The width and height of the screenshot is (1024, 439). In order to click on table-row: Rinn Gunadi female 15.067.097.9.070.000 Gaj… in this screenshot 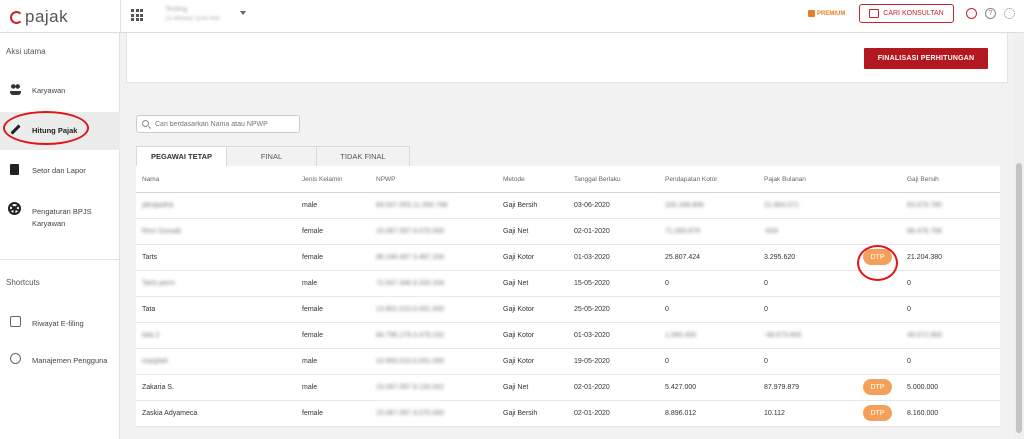, I will do `click(568, 232)`.